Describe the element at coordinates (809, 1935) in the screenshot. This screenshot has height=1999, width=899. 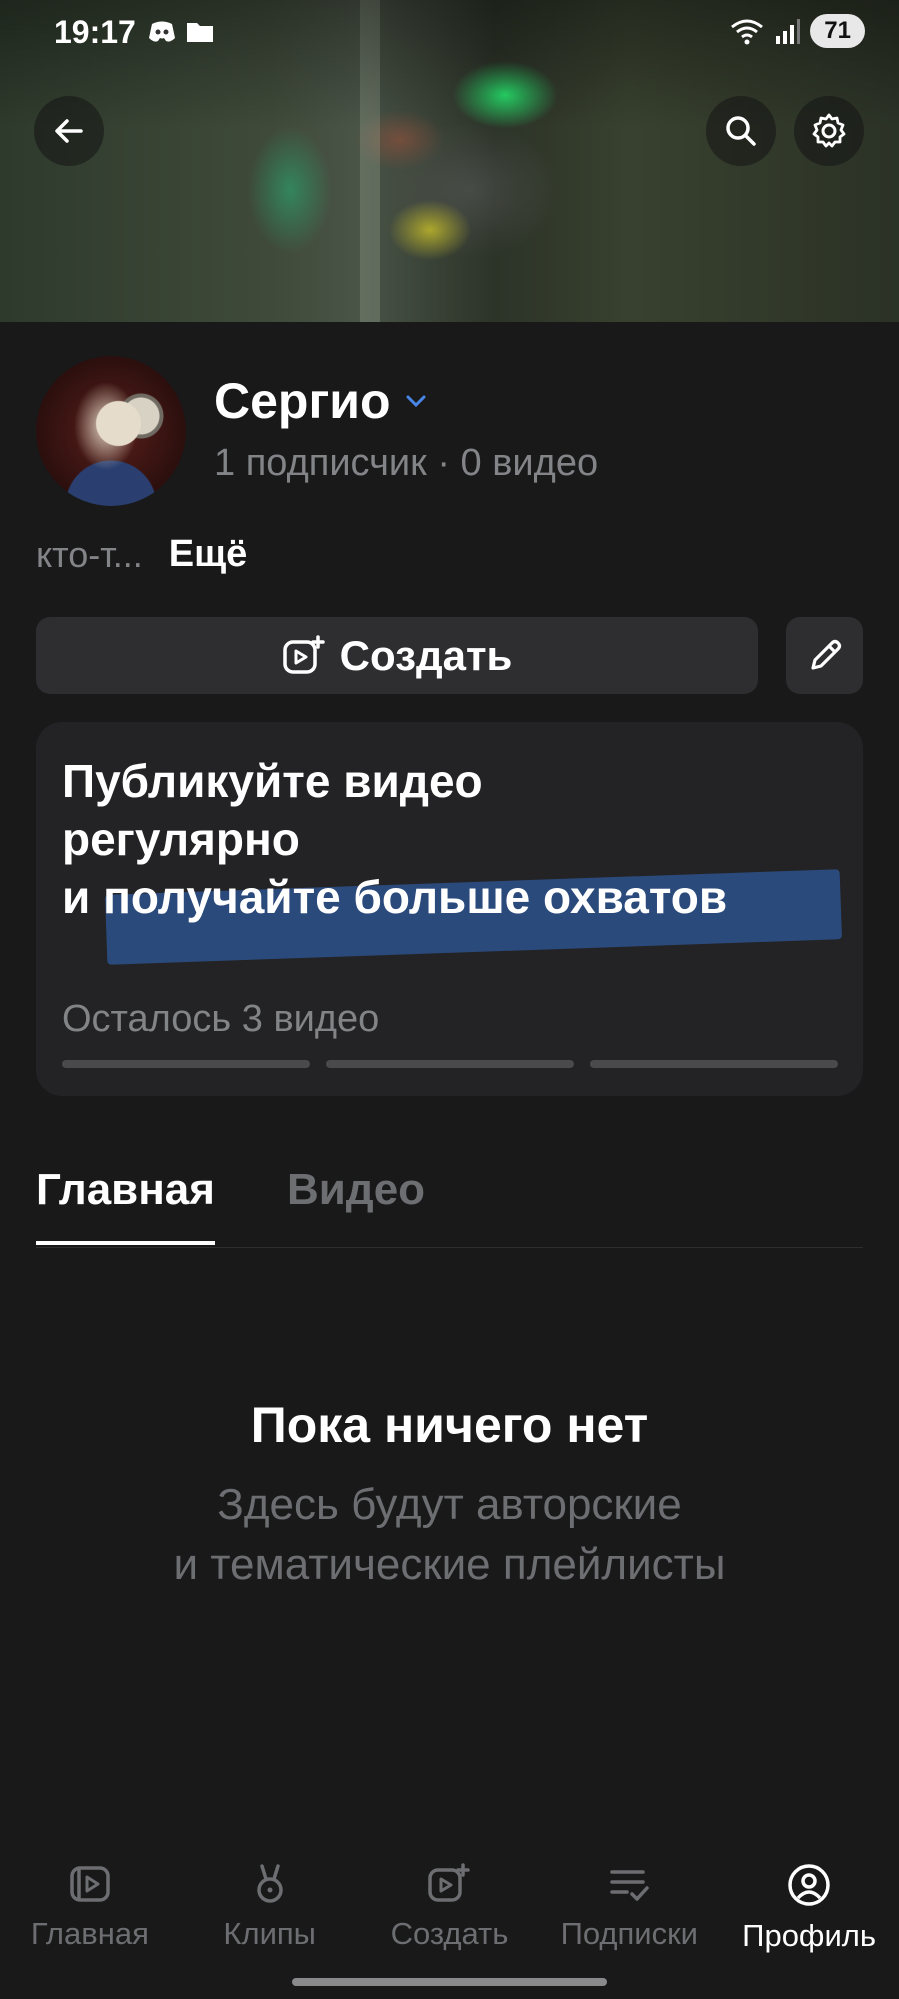
I see `nav-label-profile: Профиль` at that location.